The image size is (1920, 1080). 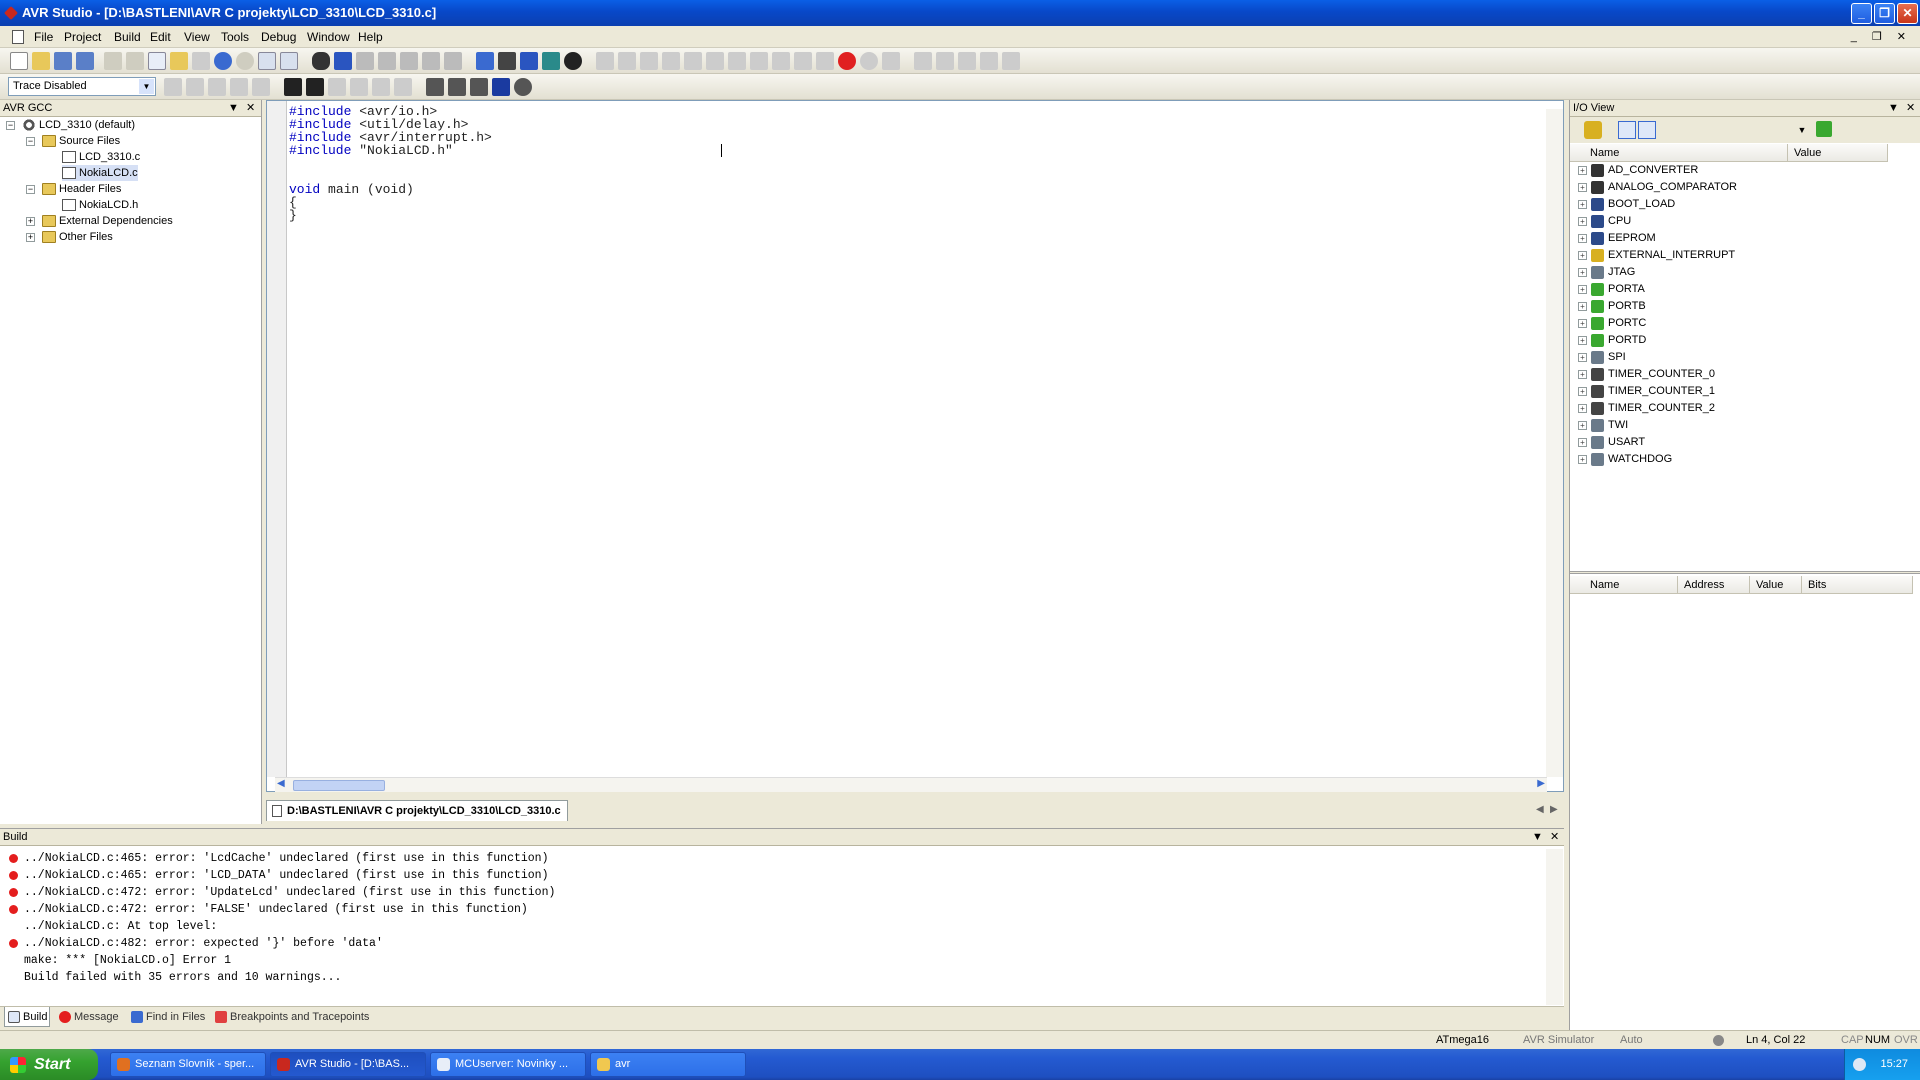 I want to click on io-item: + BOOT_LOAD, so click(x=1626, y=204).